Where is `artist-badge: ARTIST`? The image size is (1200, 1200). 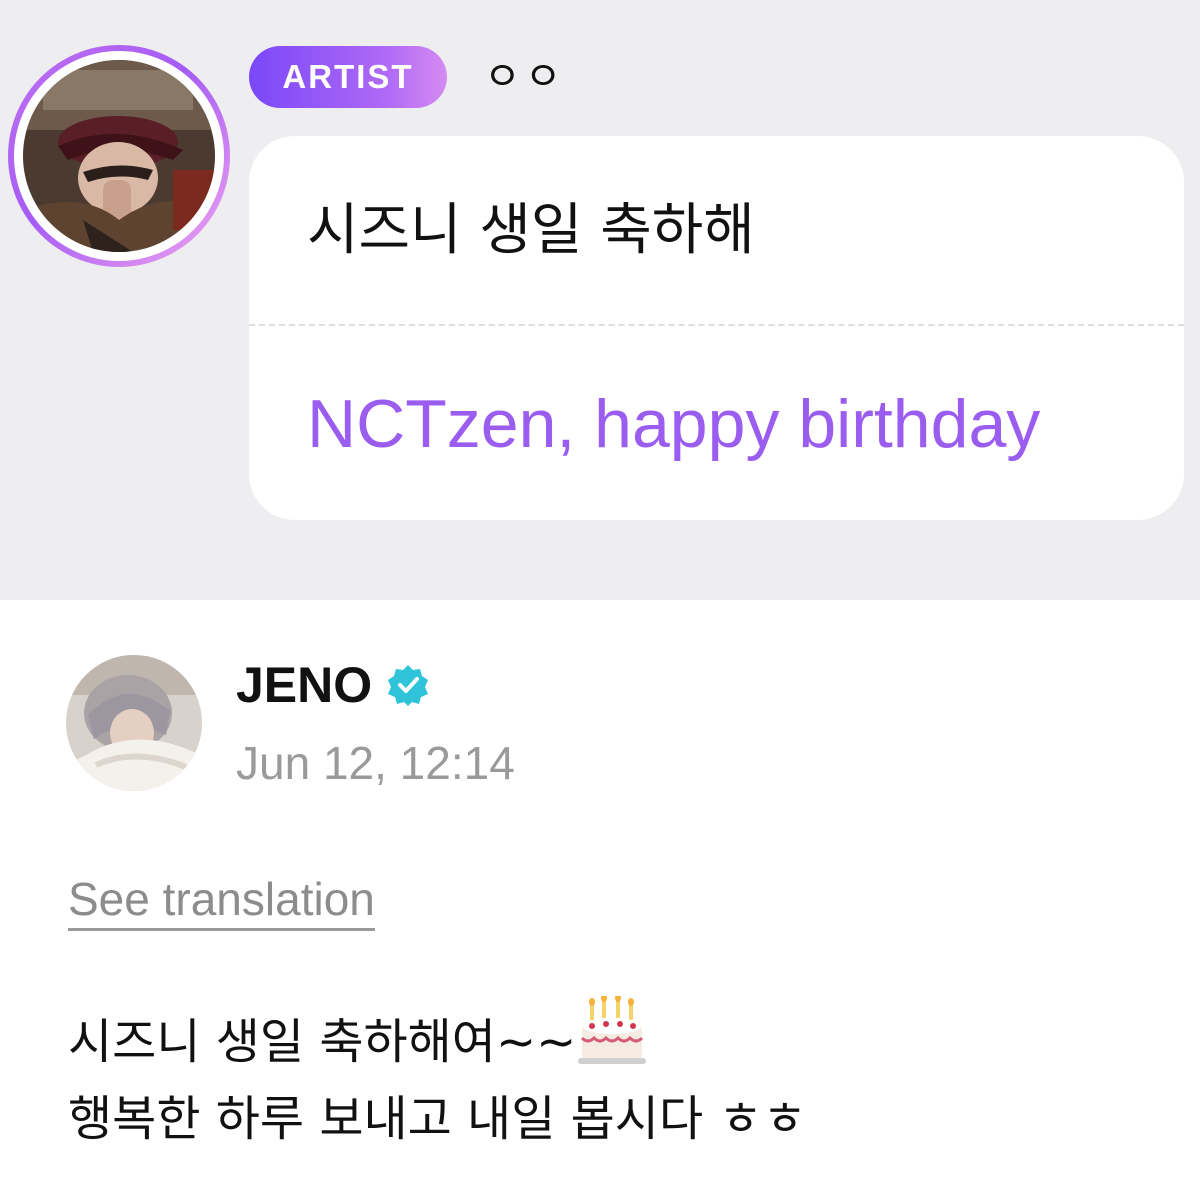
artist-badge: ARTIST is located at coordinates (348, 77).